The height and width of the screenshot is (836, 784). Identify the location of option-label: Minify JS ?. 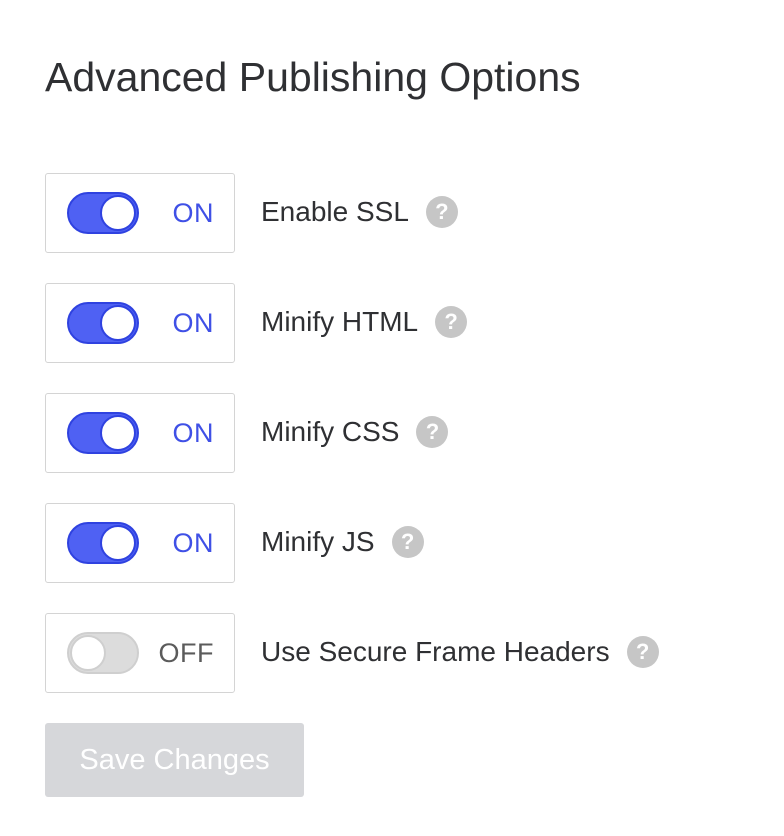
(342, 542).